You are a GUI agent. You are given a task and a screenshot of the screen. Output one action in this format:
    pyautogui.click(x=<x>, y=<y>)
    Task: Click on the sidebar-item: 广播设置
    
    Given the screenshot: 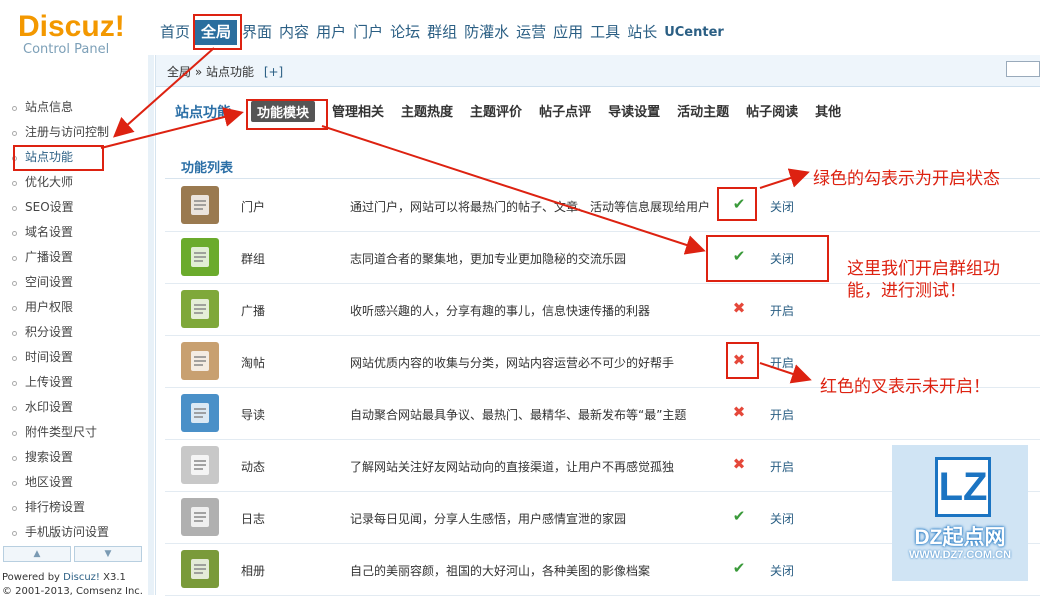 What is the action you would take?
    pyautogui.click(x=54, y=257)
    